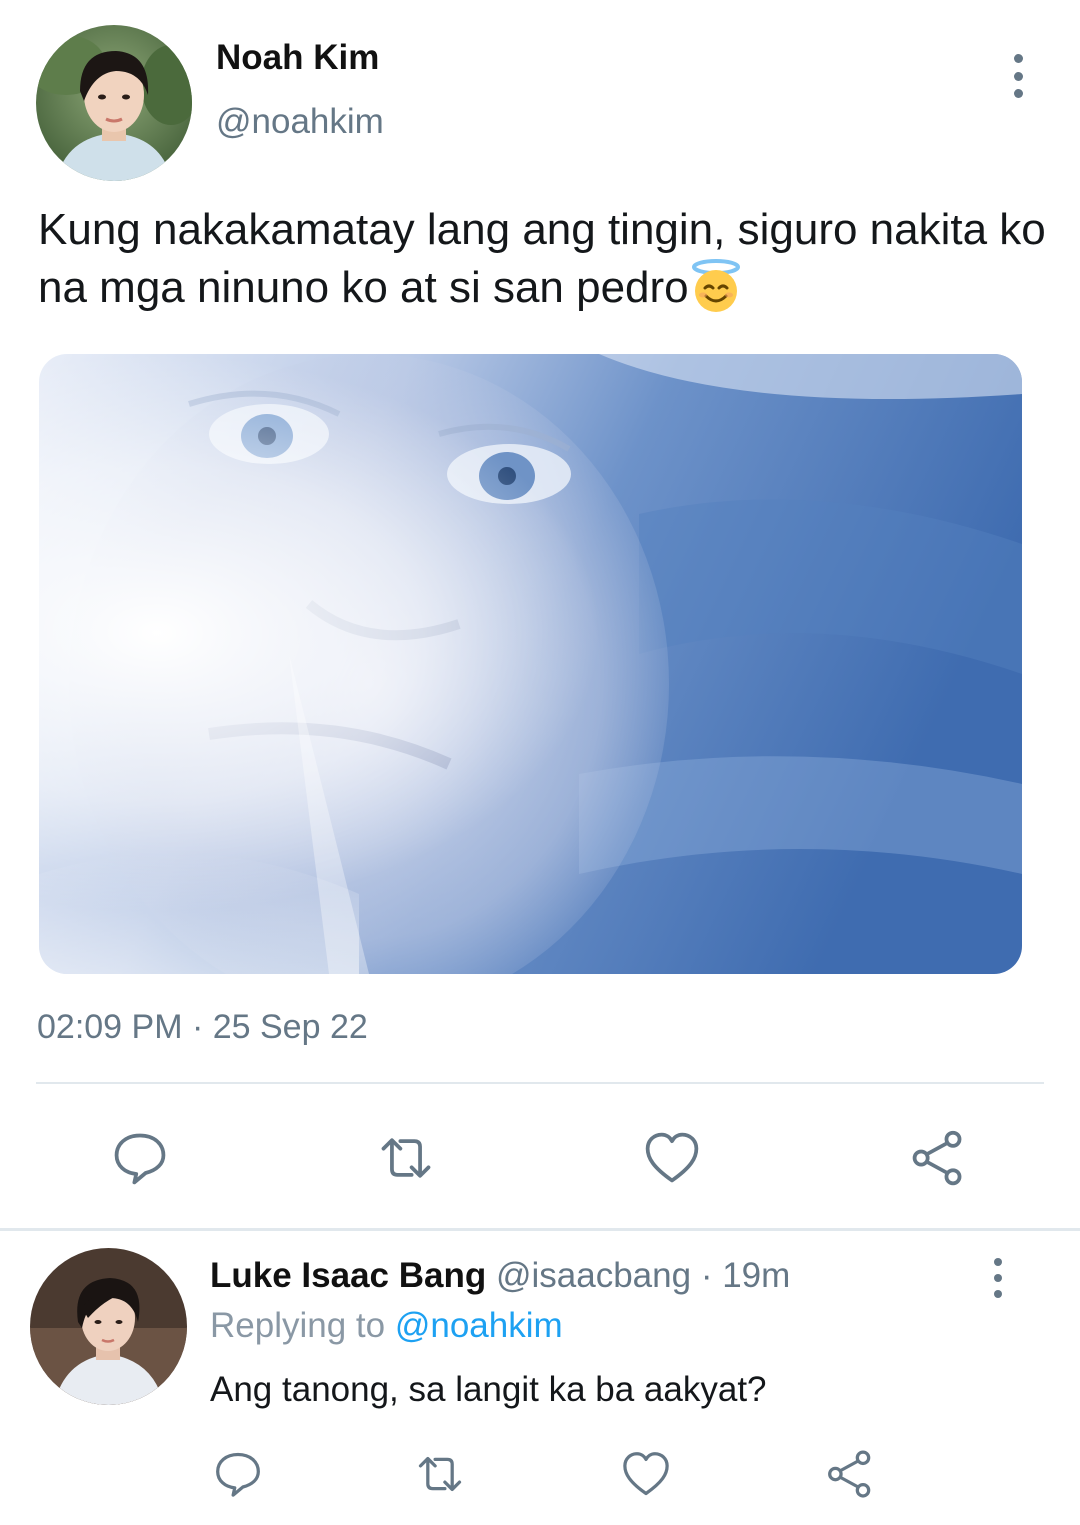 The width and height of the screenshot is (1080, 1525). What do you see at coordinates (593, 1275) in the screenshot?
I see `reply-author-handle: @isaacbang` at bounding box center [593, 1275].